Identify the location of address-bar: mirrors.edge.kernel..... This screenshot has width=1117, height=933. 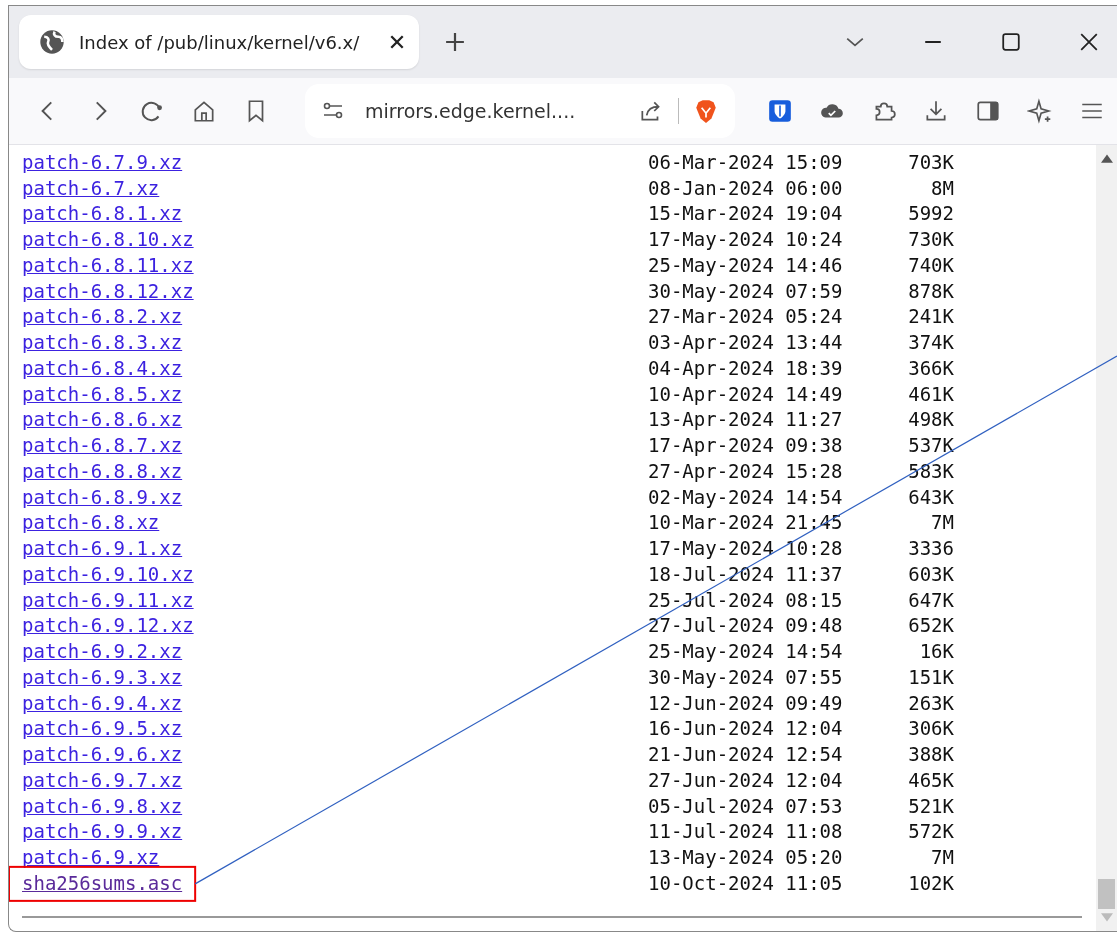
(520, 111).